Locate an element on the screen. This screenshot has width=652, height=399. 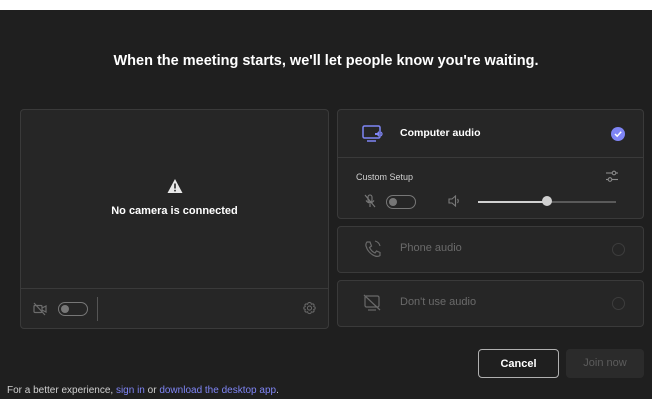
divider is located at coordinates (97, 309).